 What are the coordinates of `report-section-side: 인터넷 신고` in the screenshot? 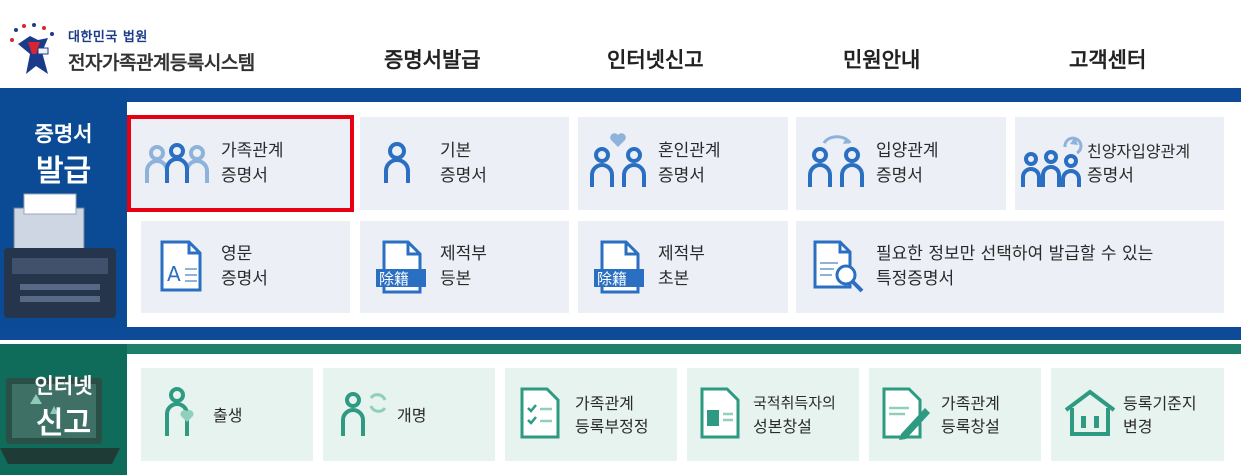 It's located at (63, 409).